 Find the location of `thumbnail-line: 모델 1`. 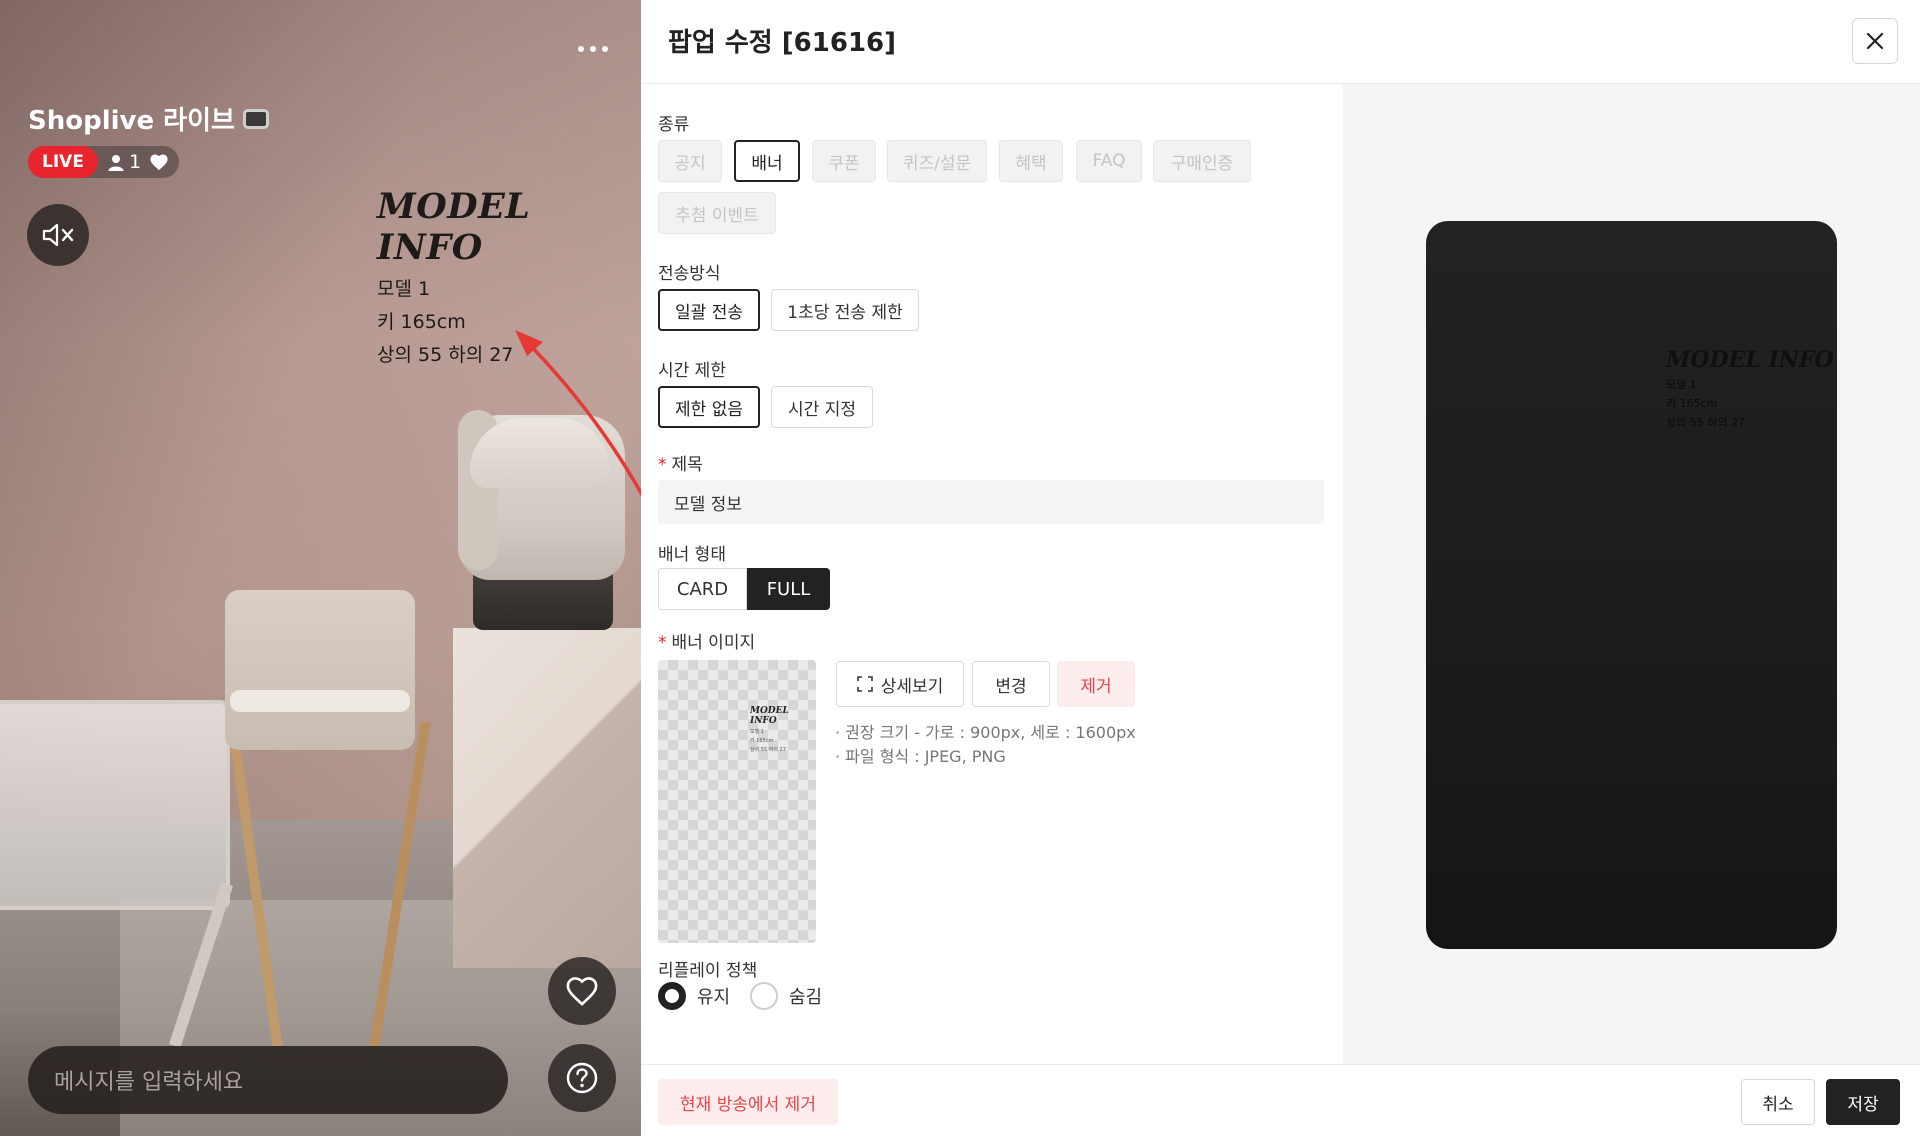

thumbnail-line: 모델 1 is located at coordinates (757, 732).